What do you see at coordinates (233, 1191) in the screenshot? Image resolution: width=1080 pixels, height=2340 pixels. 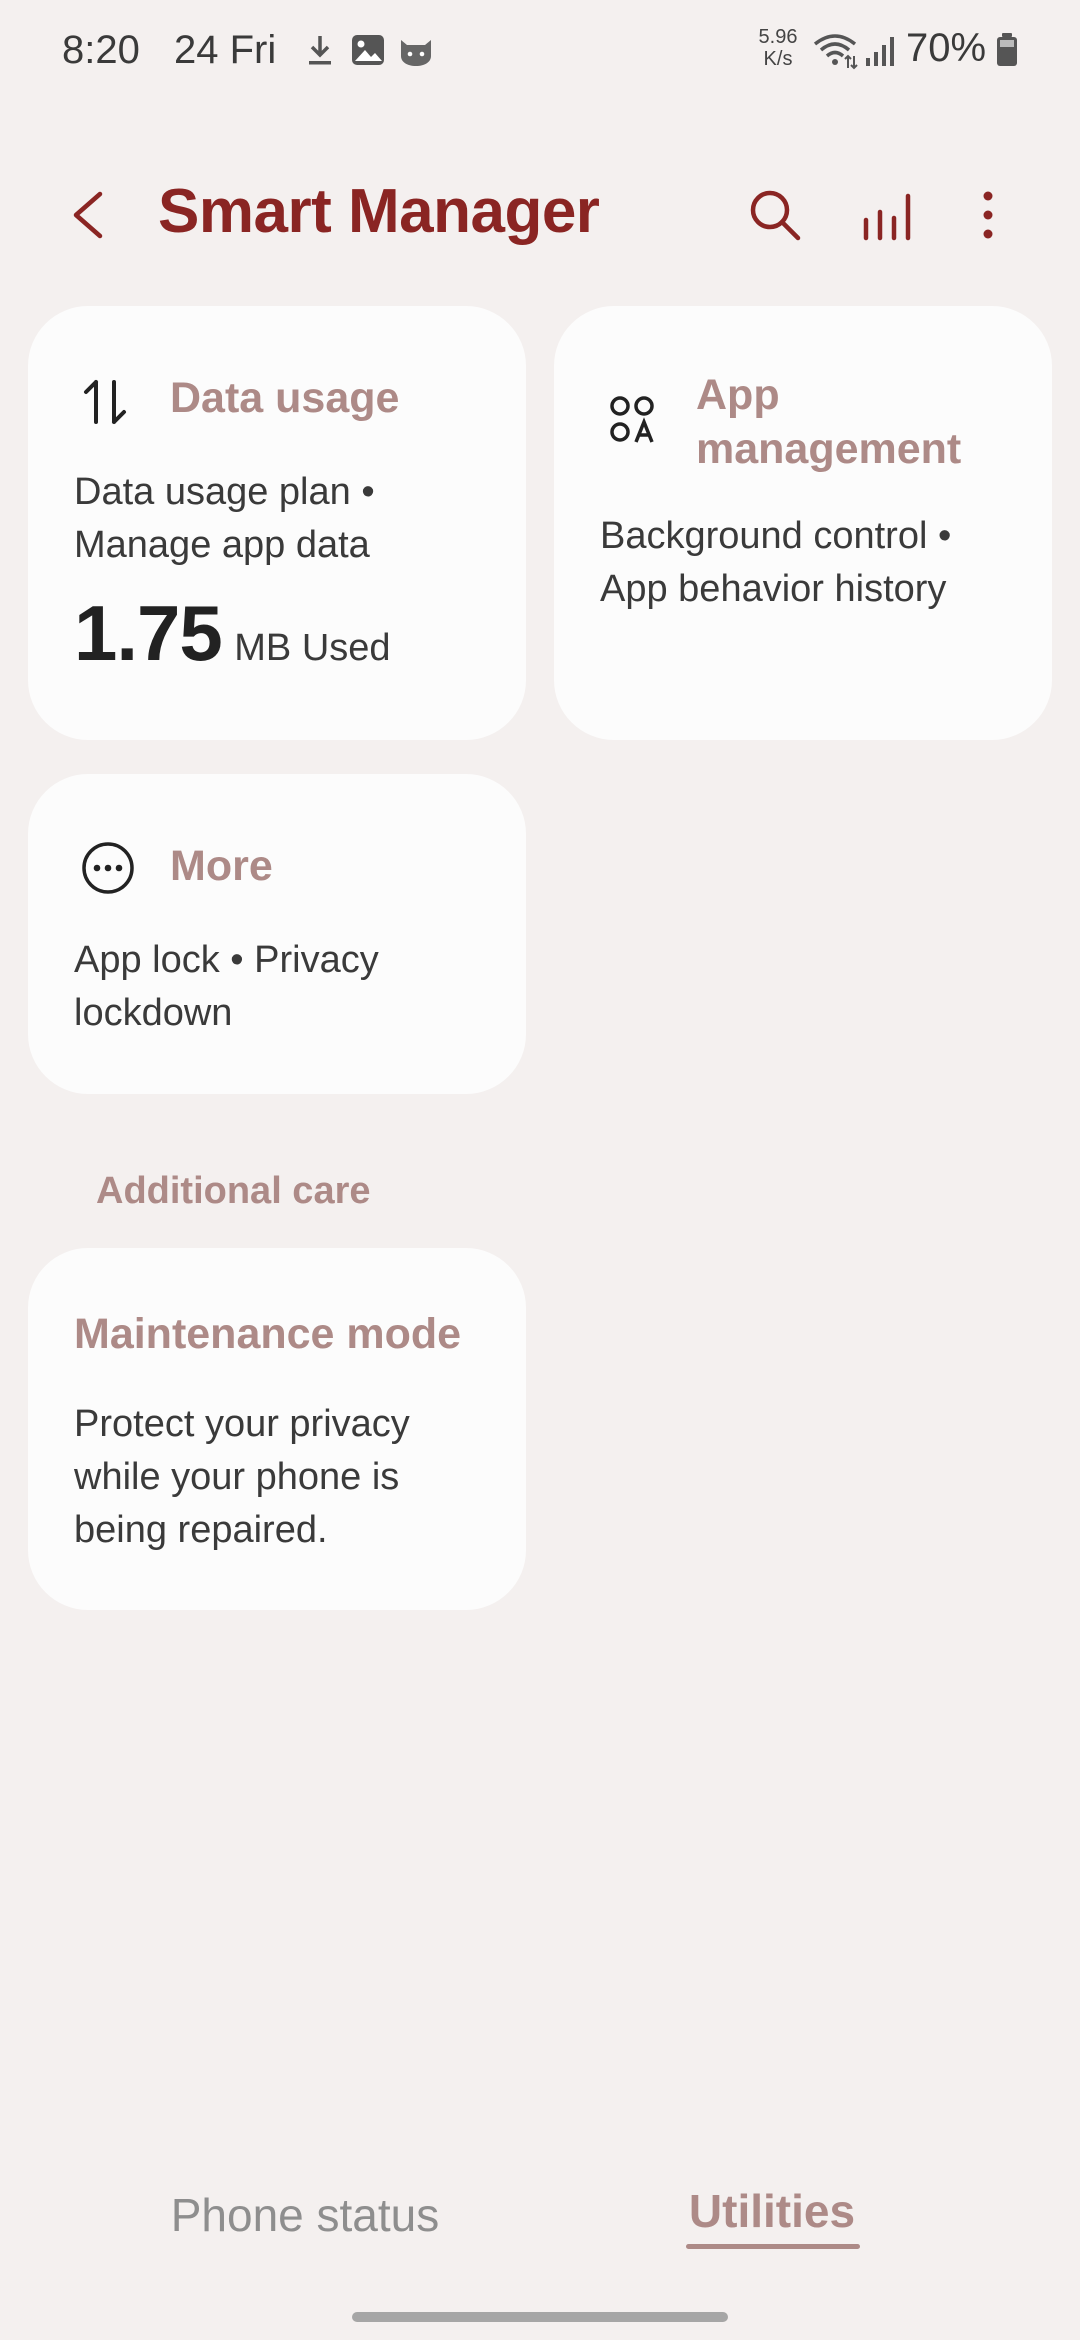 I see `additional-care-header: Additional care` at bounding box center [233, 1191].